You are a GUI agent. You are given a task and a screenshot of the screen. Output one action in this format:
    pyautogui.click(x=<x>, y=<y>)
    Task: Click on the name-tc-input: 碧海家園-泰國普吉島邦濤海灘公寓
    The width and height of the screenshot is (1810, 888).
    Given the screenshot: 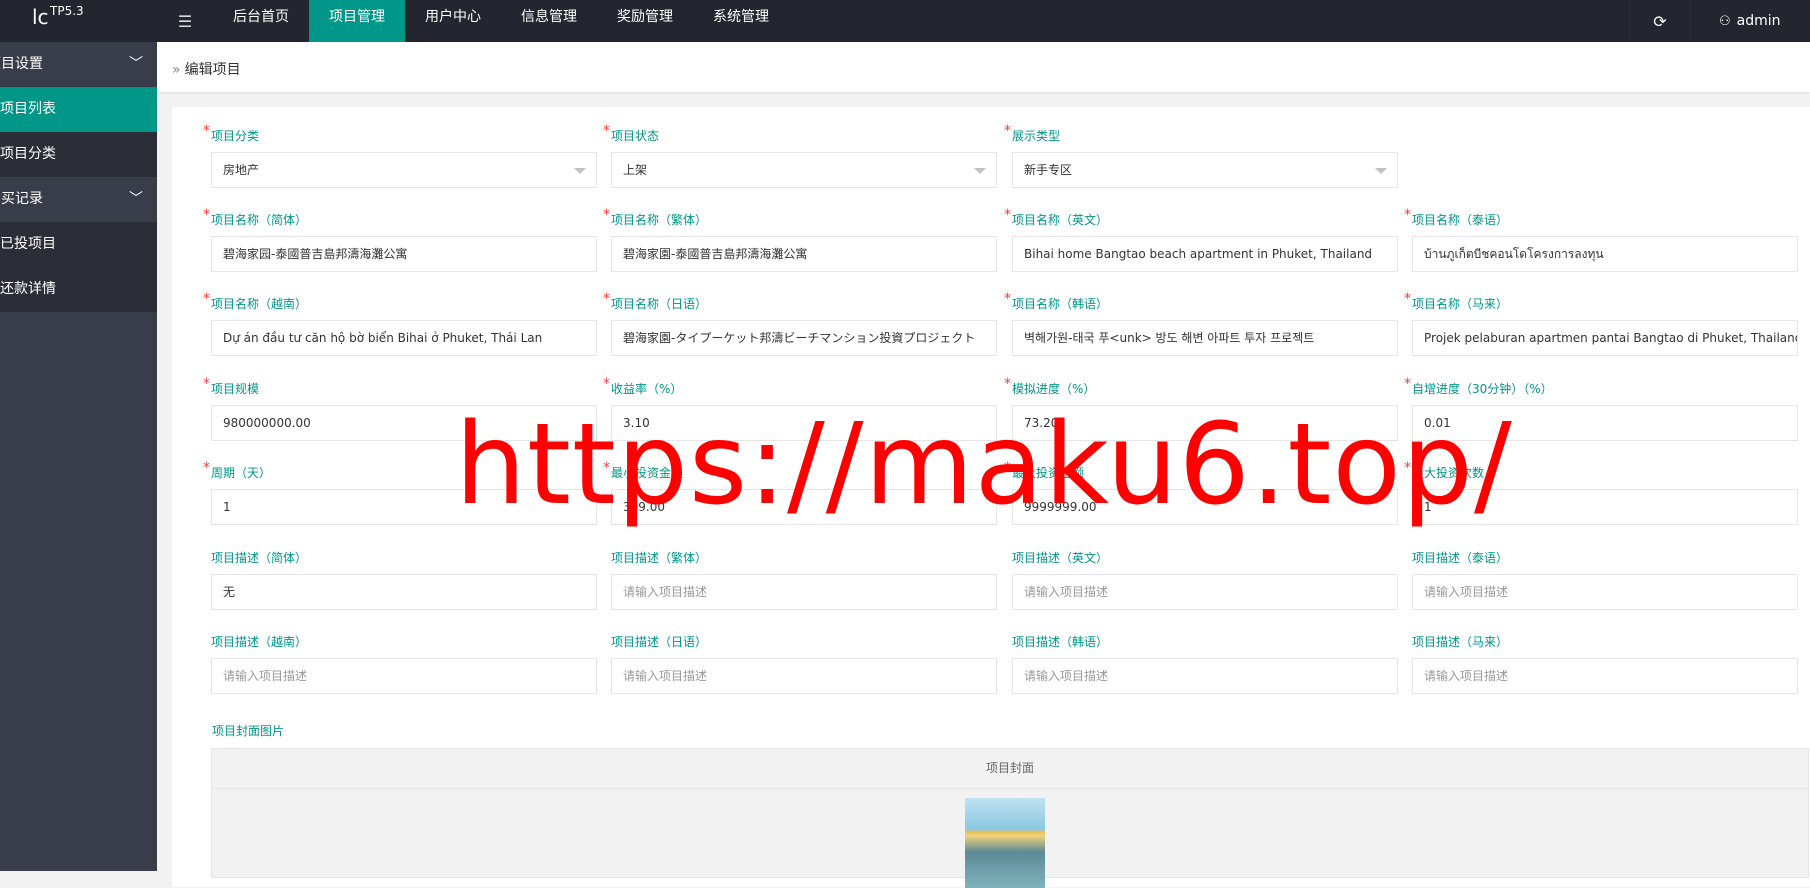 What is the action you would take?
    pyautogui.click(x=804, y=254)
    